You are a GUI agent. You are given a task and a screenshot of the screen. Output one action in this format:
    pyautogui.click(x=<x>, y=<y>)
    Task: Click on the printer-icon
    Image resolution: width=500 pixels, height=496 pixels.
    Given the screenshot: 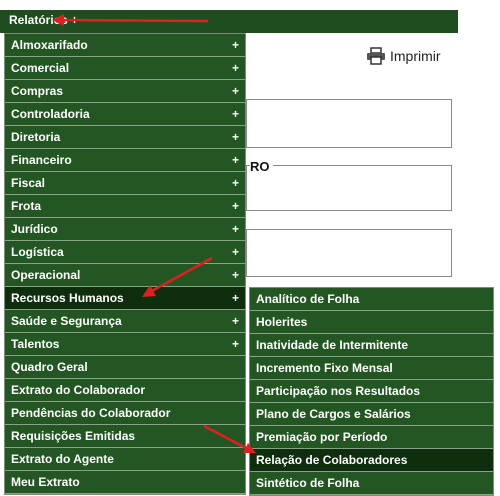 What is the action you would take?
    pyautogui.click(x=376, y=56)
    